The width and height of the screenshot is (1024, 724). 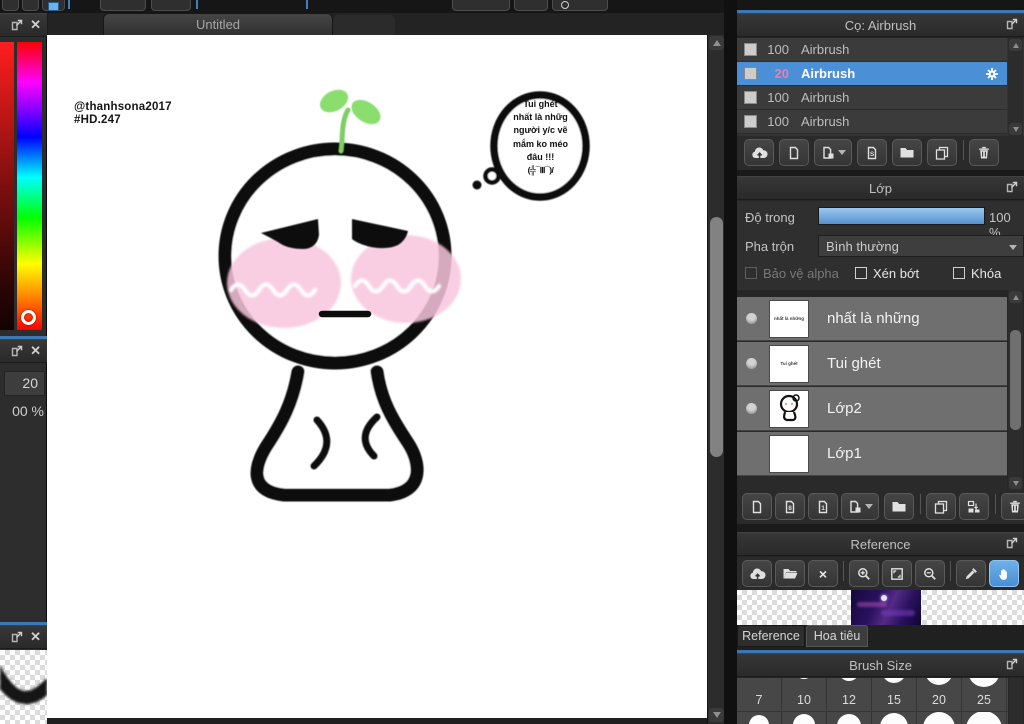 I want to click on dock-splitter, so click(x=730, y=362).